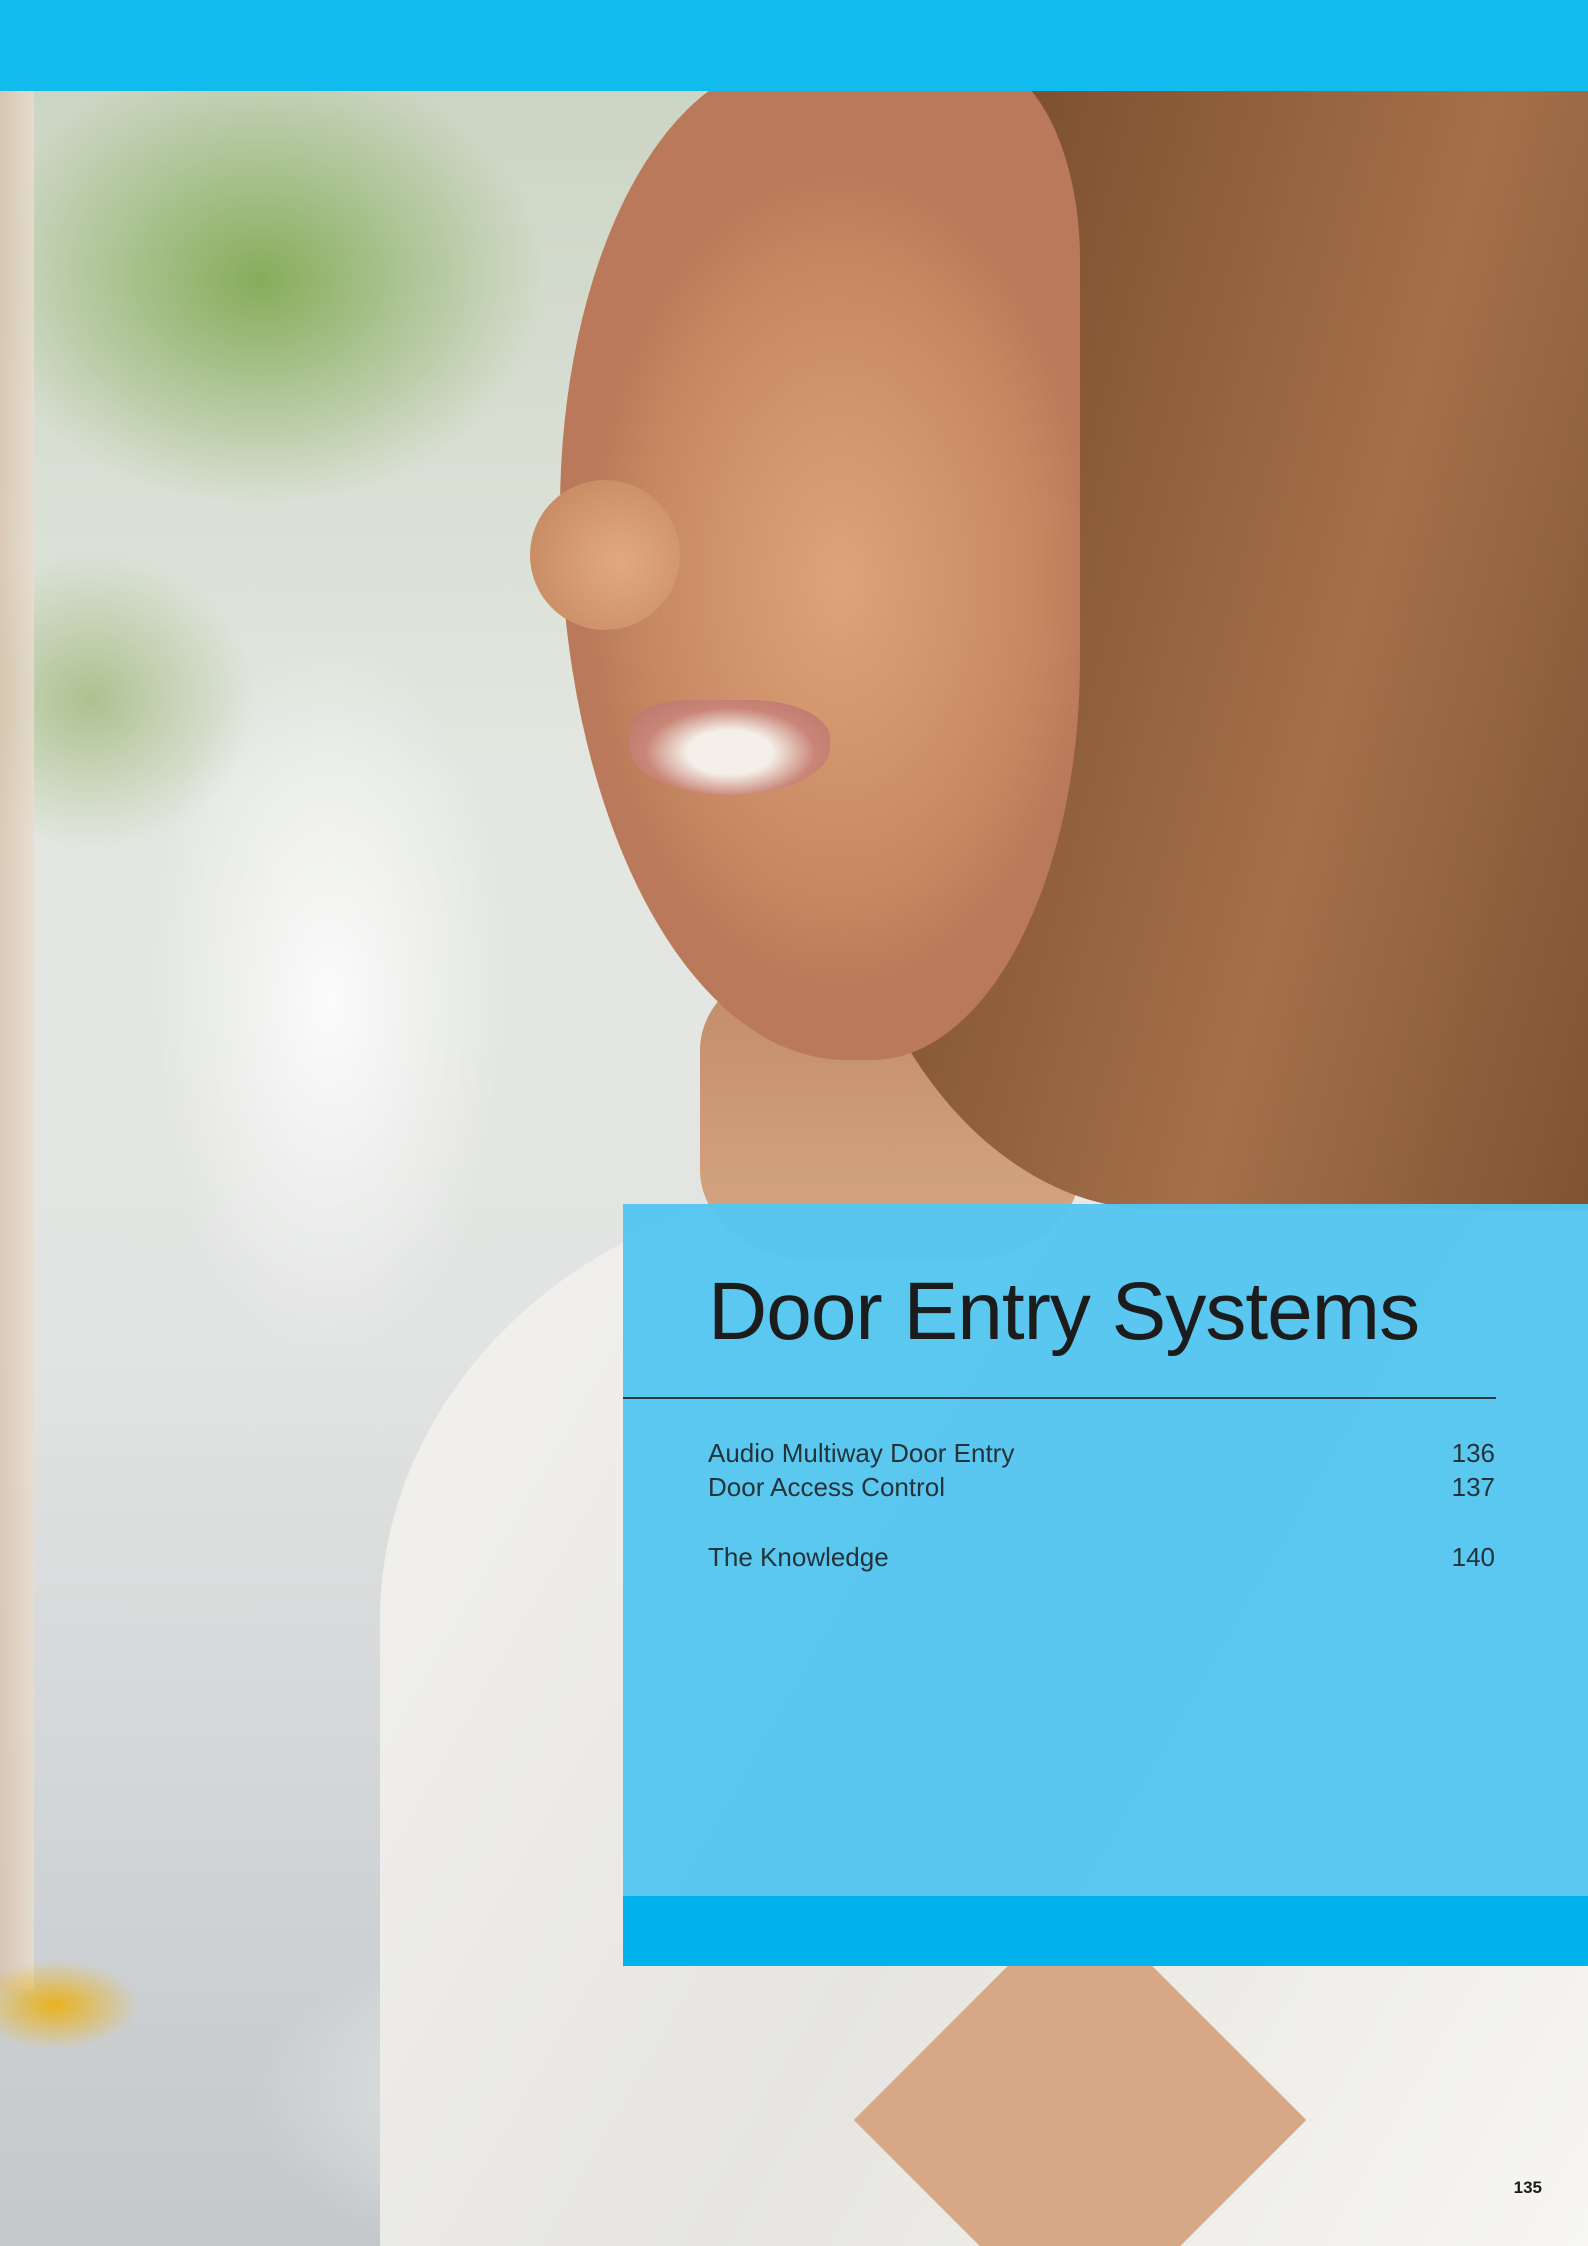  What do you see at coordinates (1473, 1487) in the screenshot?
I see `toc-entry-page: 137` at bounding box center [1473, 1487].